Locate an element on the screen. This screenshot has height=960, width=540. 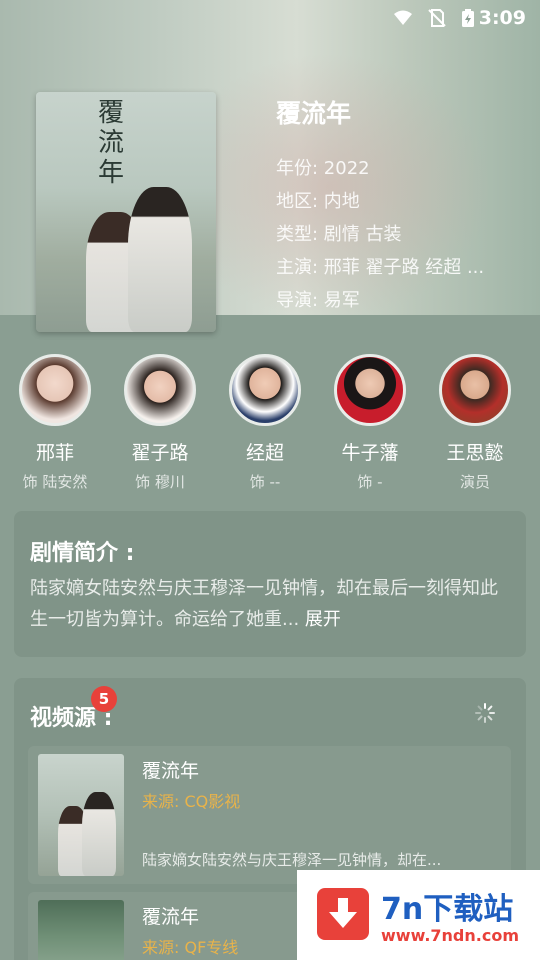
drama-title: 覆流年 is located at coordinates (314, 113).